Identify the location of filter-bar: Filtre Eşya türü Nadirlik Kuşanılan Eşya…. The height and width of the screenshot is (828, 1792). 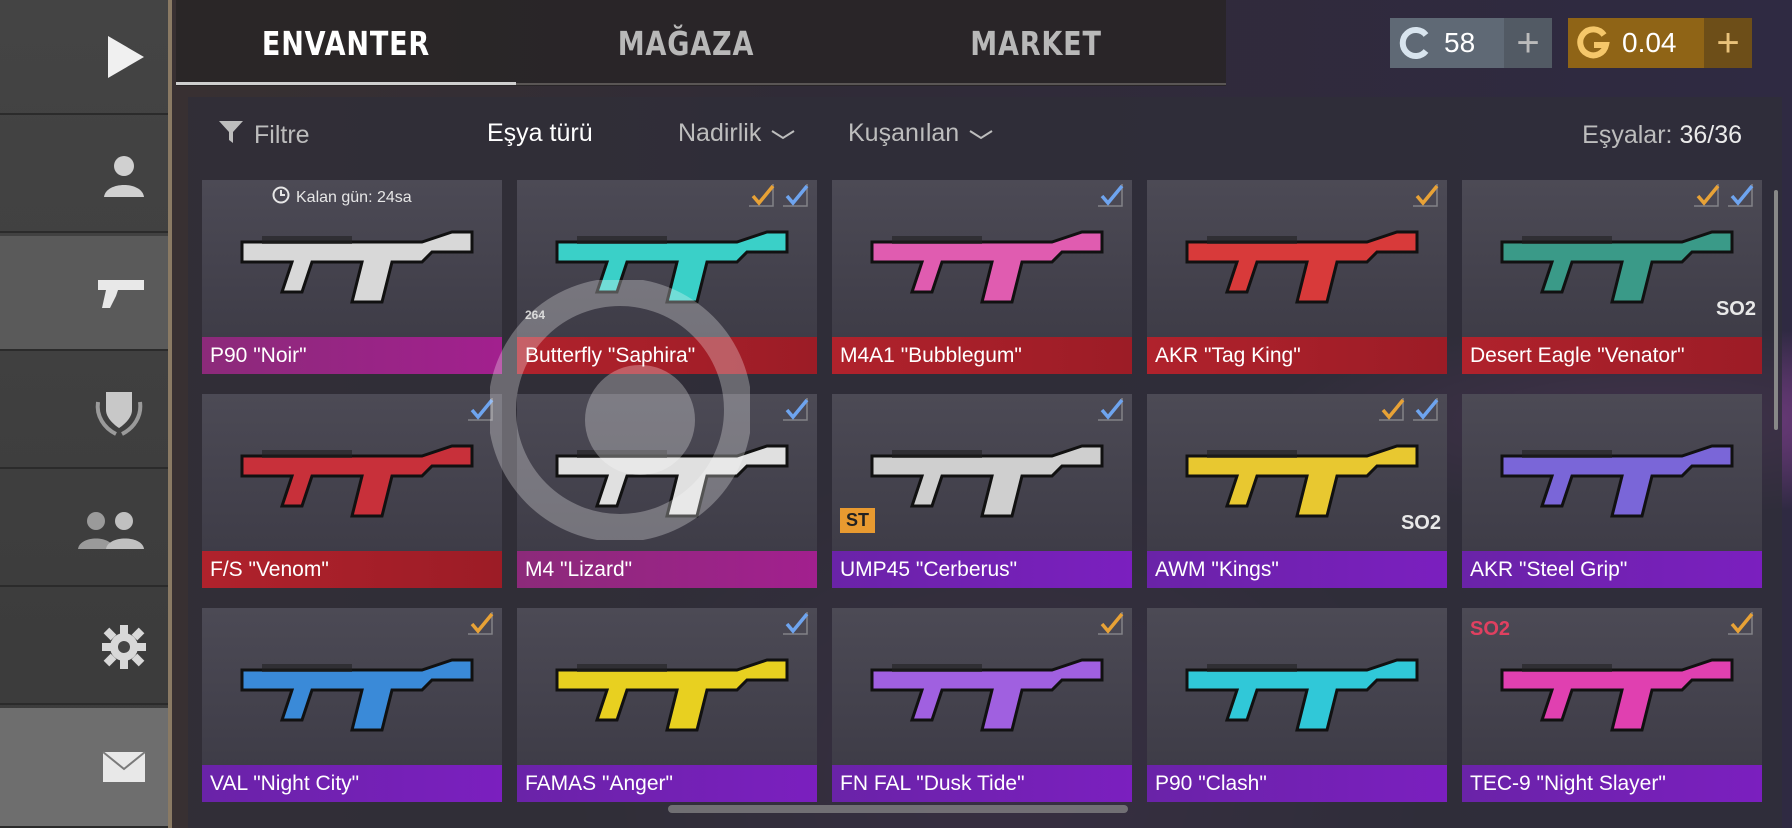
(985, 137).